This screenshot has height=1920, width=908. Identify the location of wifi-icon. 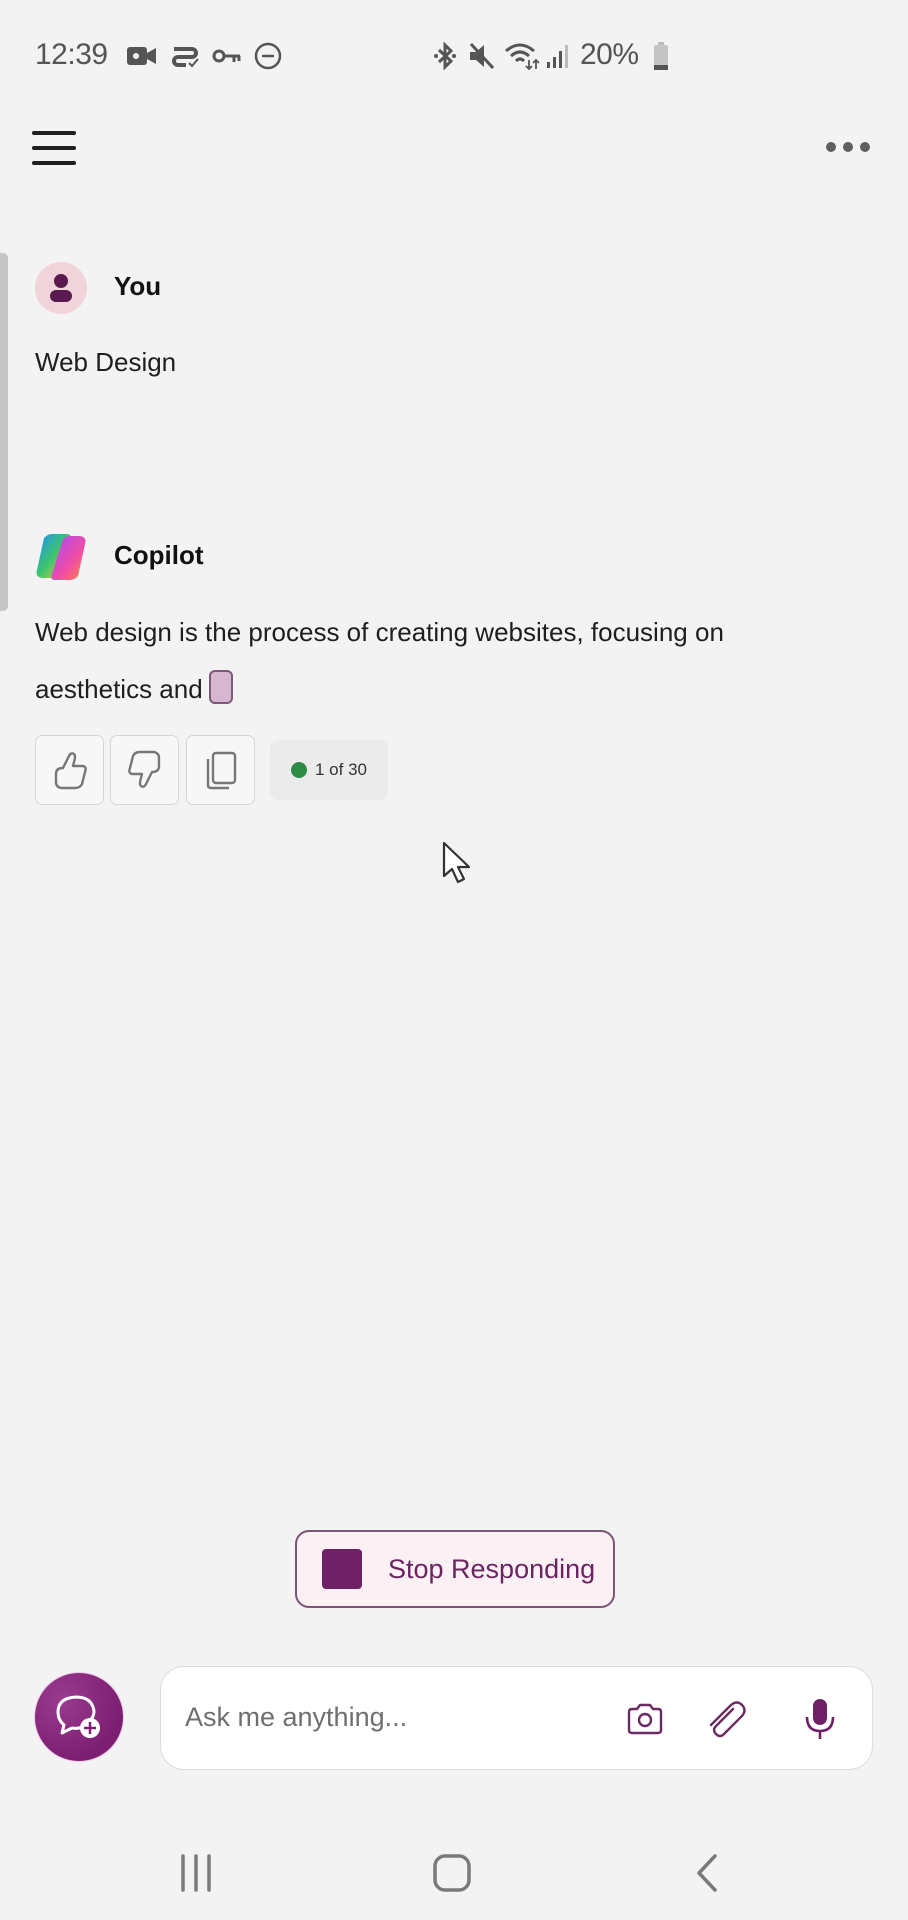
(522, 56).